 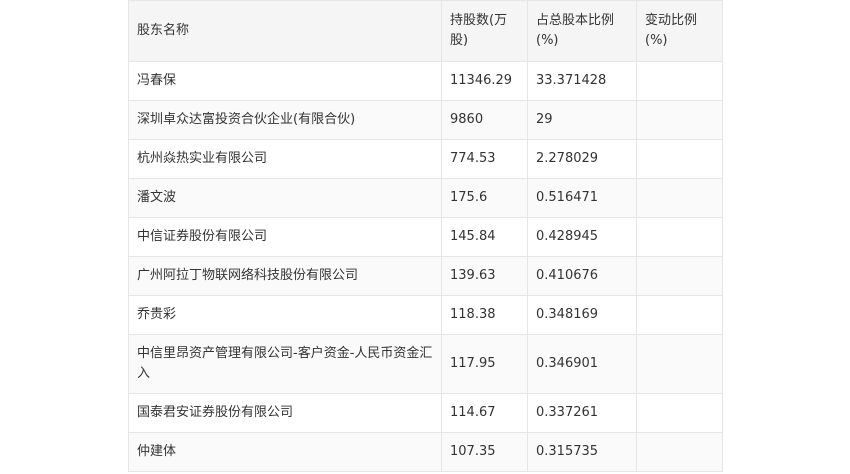 I want to click on cell-shareholder-name: 潘文波, so click(x=285, y=198).